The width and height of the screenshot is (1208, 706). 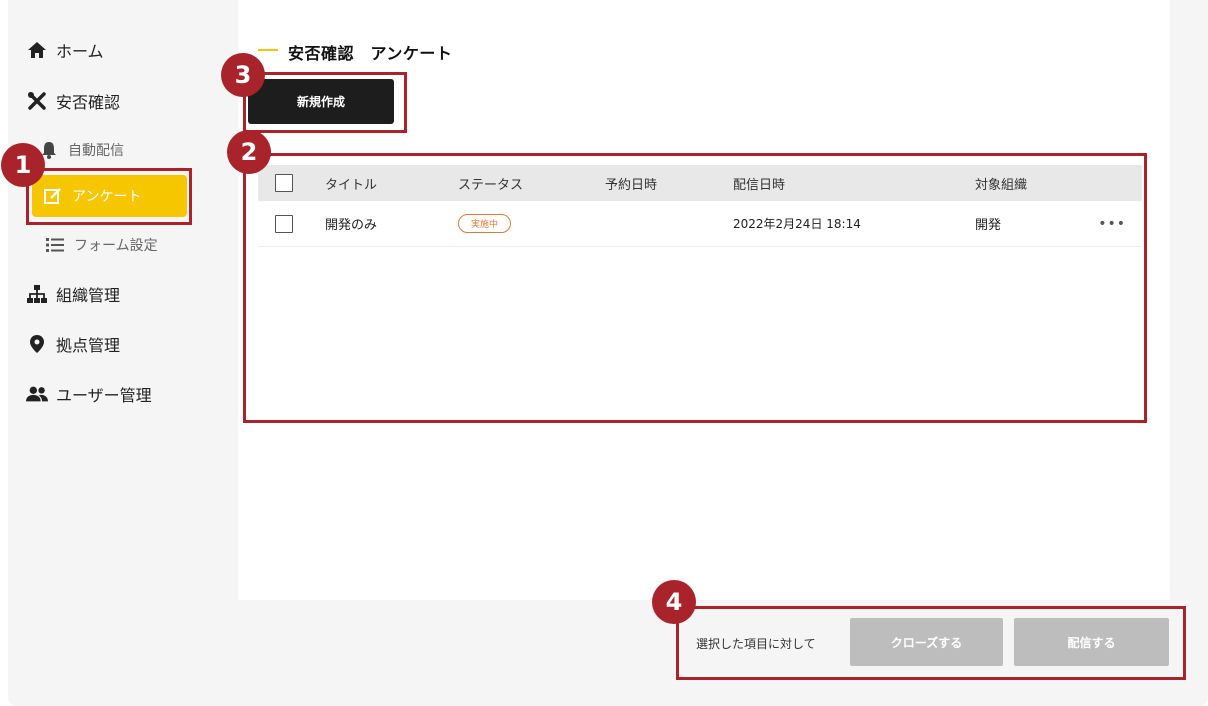 I want to click on sidebar-item-label: ユーザー管理, so click(x=104, y=395).